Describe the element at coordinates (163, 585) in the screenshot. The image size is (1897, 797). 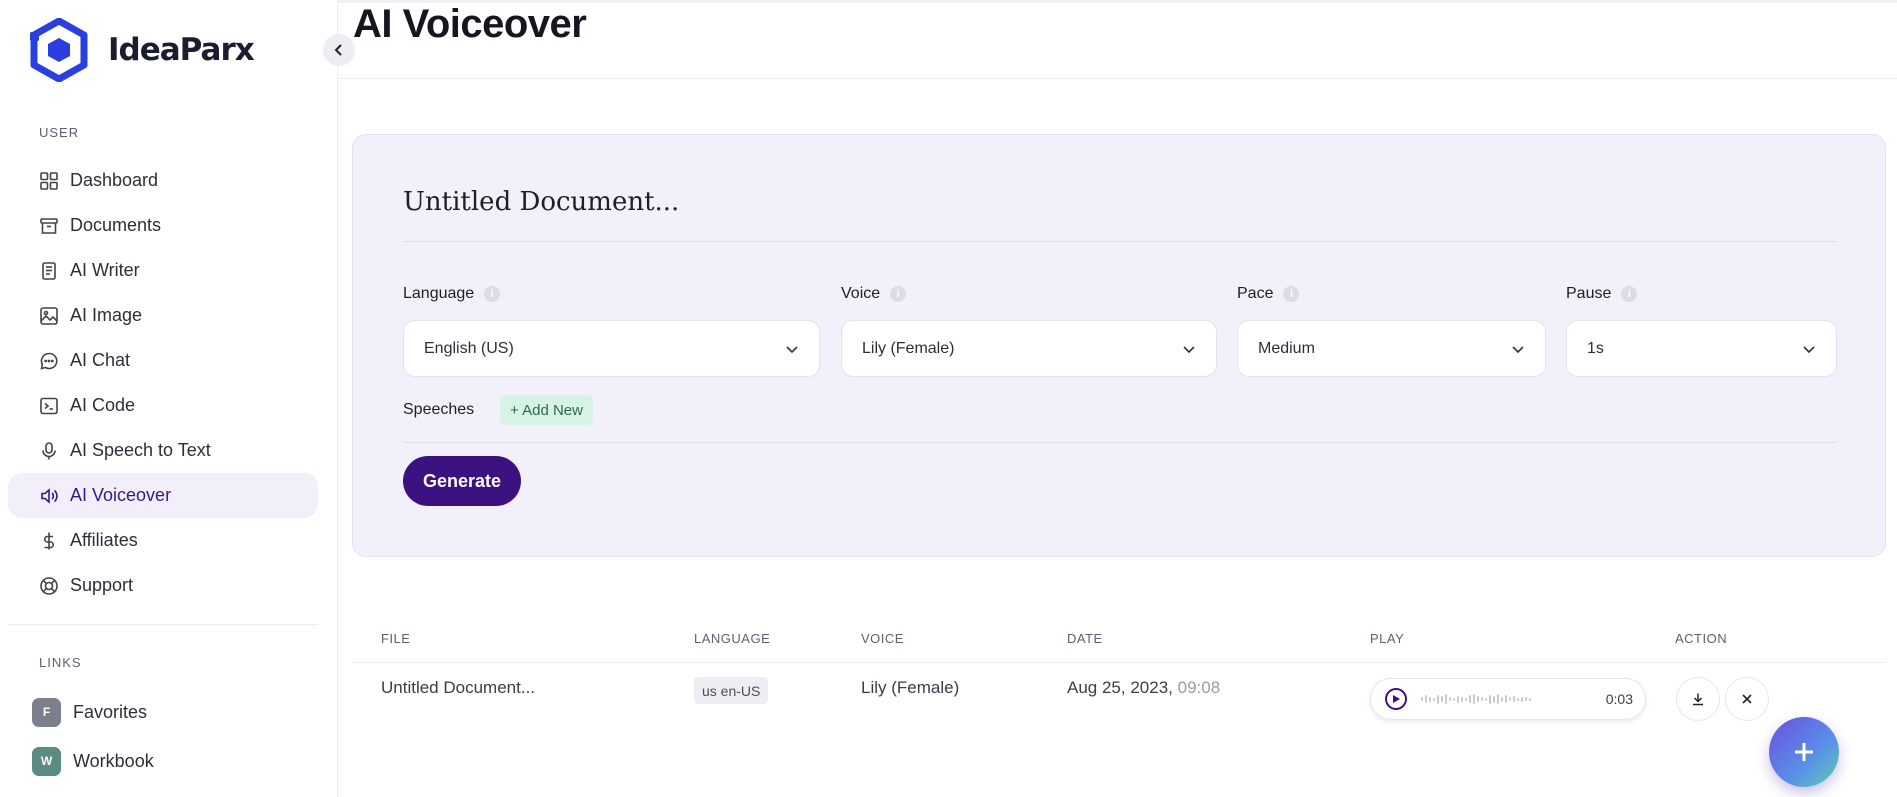
I see `sidebar-item-support: Support` at that location.